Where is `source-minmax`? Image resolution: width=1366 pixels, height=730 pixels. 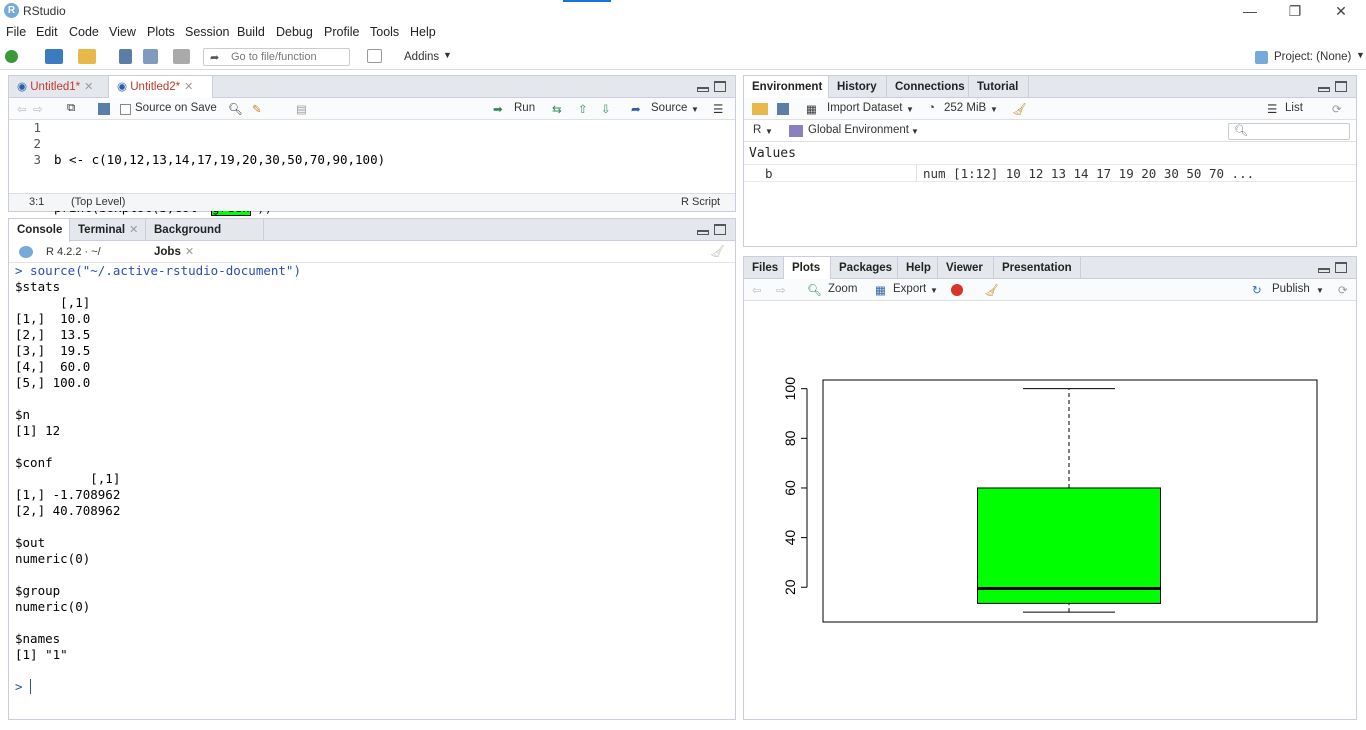
source-minmax is located at coordinates (712, 87).